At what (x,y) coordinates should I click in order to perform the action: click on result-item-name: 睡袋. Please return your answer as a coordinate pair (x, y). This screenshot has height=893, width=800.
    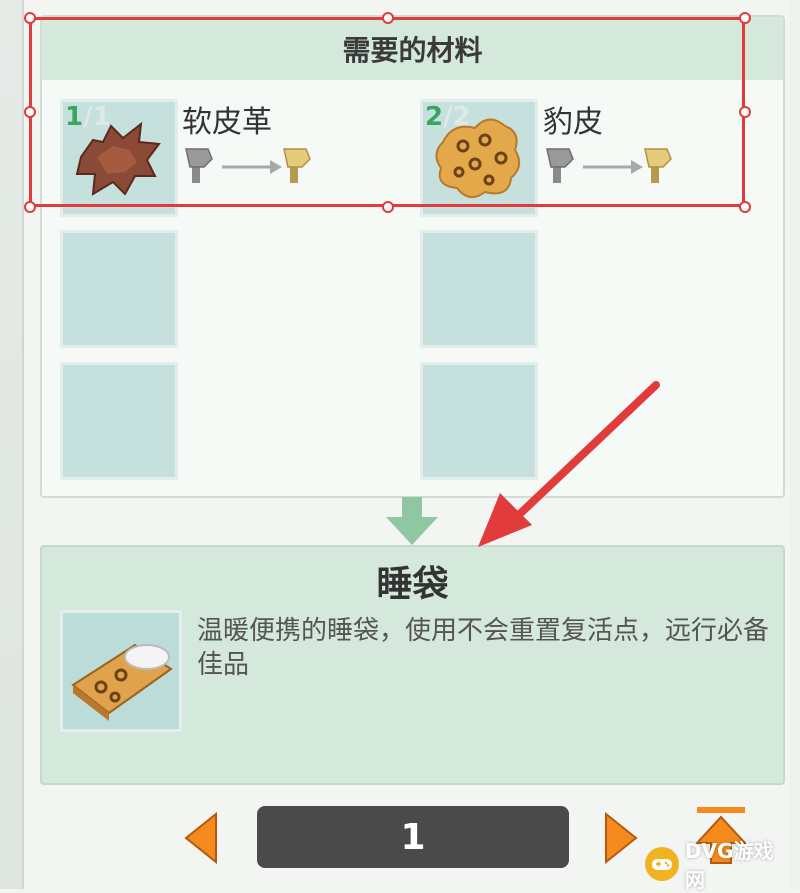
    Looking at the image, I should click on (412, 584).